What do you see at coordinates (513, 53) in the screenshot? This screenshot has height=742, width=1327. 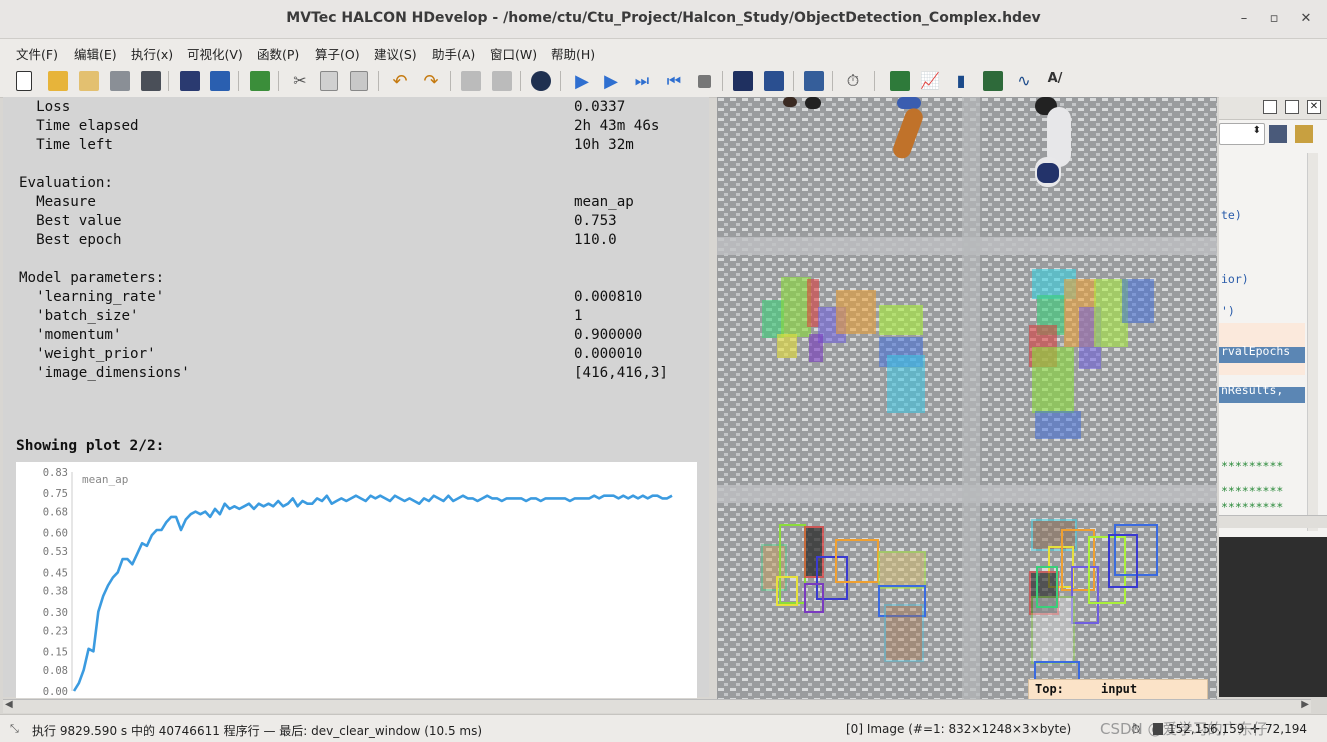 I see `menu-window: 窗口(W)` at bounding box center [513, 53].